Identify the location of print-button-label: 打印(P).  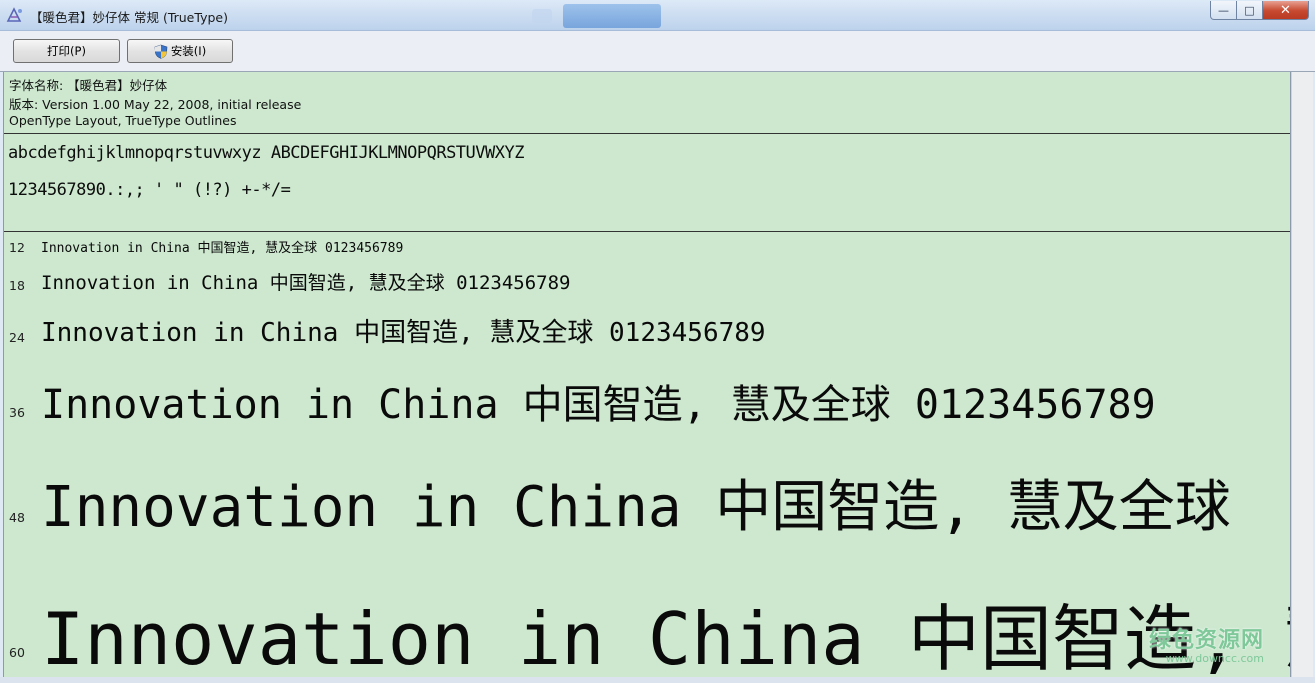
(66, 51).